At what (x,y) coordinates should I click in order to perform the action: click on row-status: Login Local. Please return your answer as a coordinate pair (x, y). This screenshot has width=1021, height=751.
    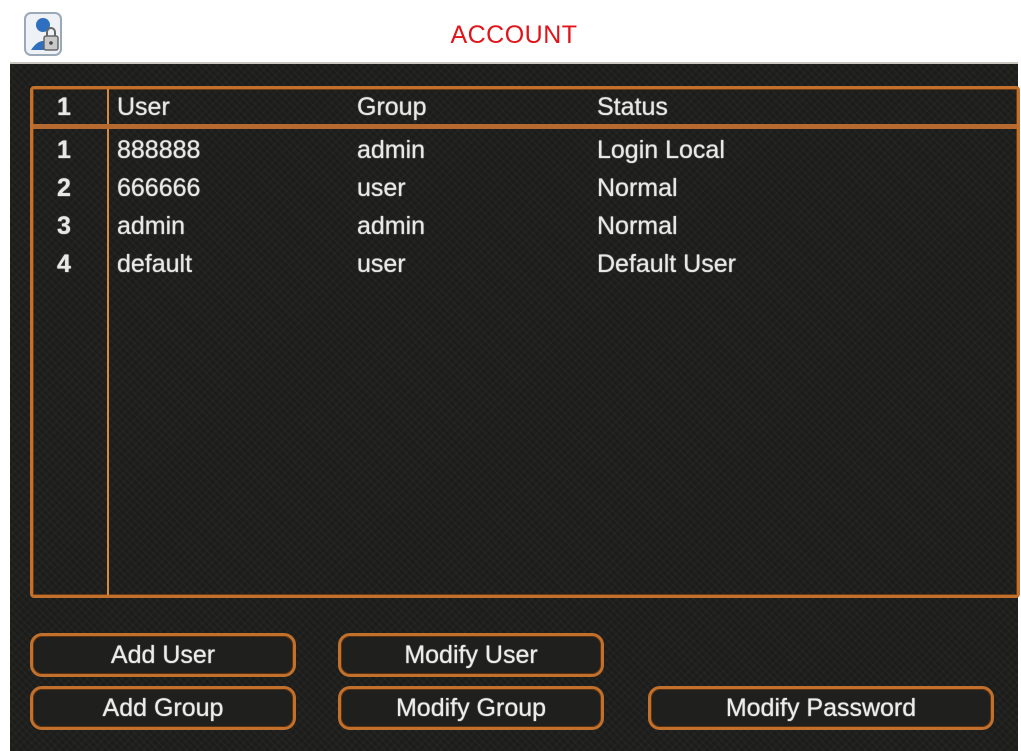
    Looking at the image, I should click on (661, 150).